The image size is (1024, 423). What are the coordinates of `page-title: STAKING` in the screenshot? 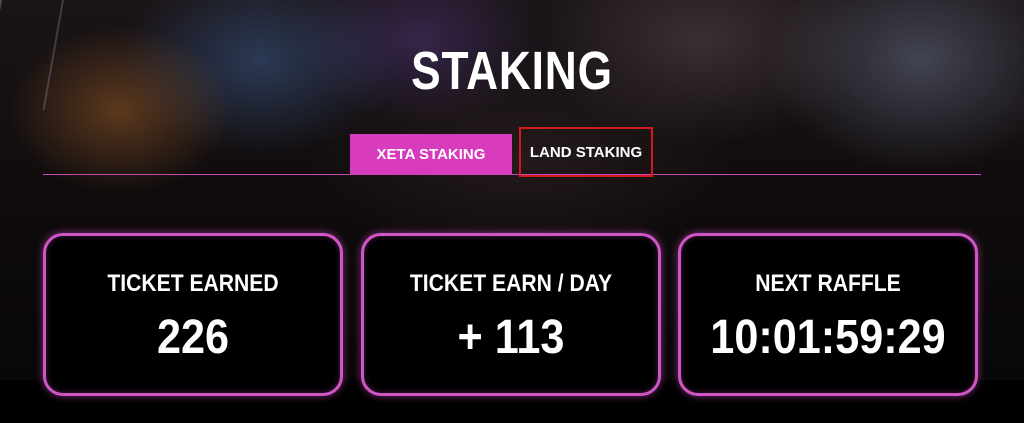 It's located at (512, 71).